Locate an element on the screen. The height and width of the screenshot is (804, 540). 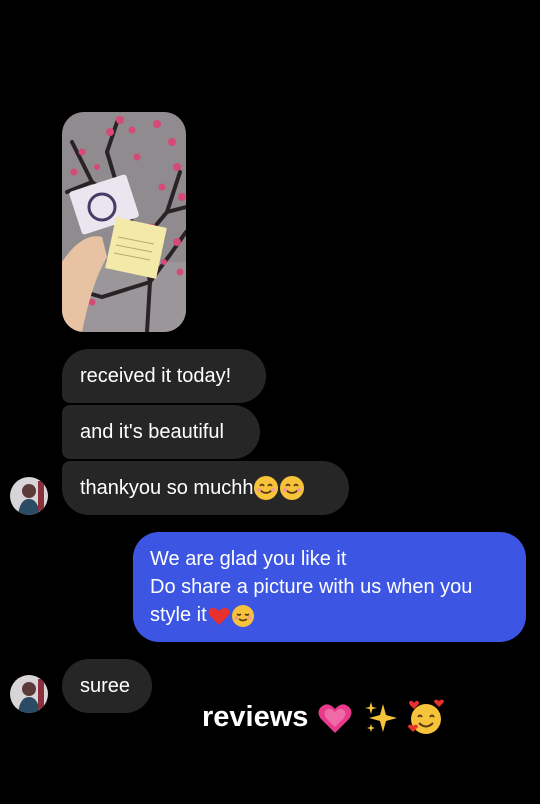
message-text: suree is located at coordinates (105, 686).